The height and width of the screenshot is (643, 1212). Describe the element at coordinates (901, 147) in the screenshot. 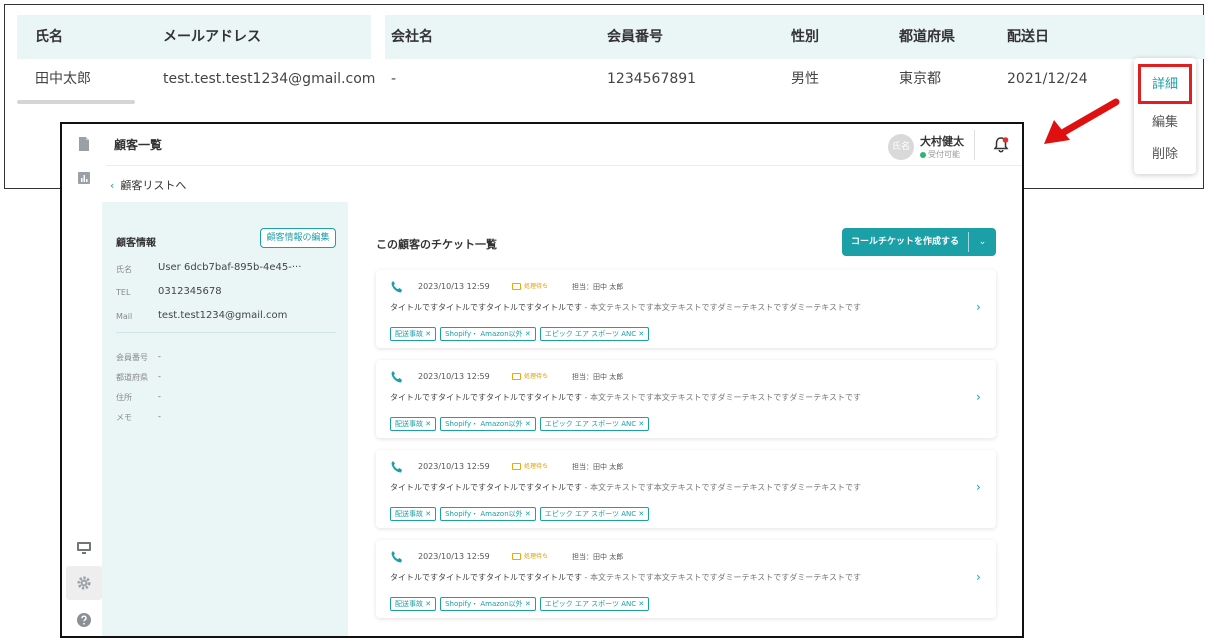

I see `avatar: 氏名` at that location.